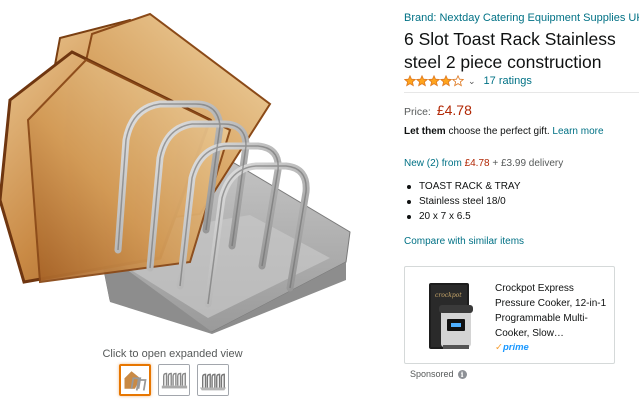 This screenshot has height=400, width=639. I want to click on learn-more-link: Learn more, so click(577, 131).